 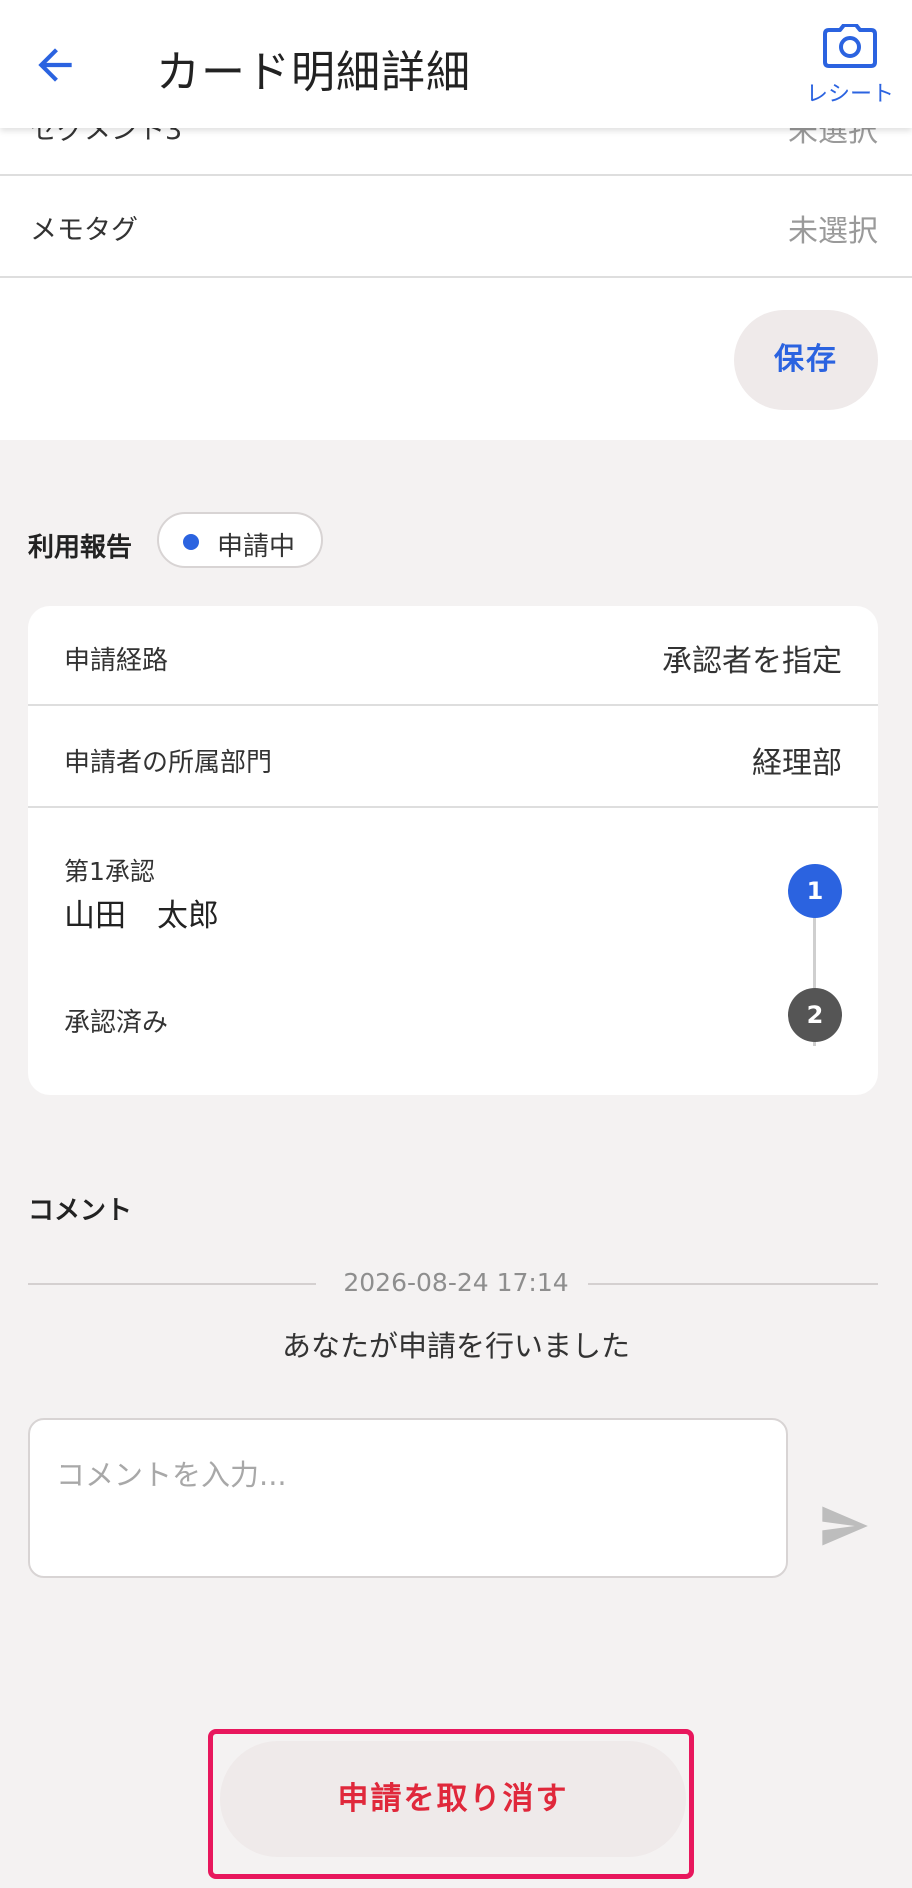 I want to click on page-title: カード明細詳細, so click(x=313, y=72).